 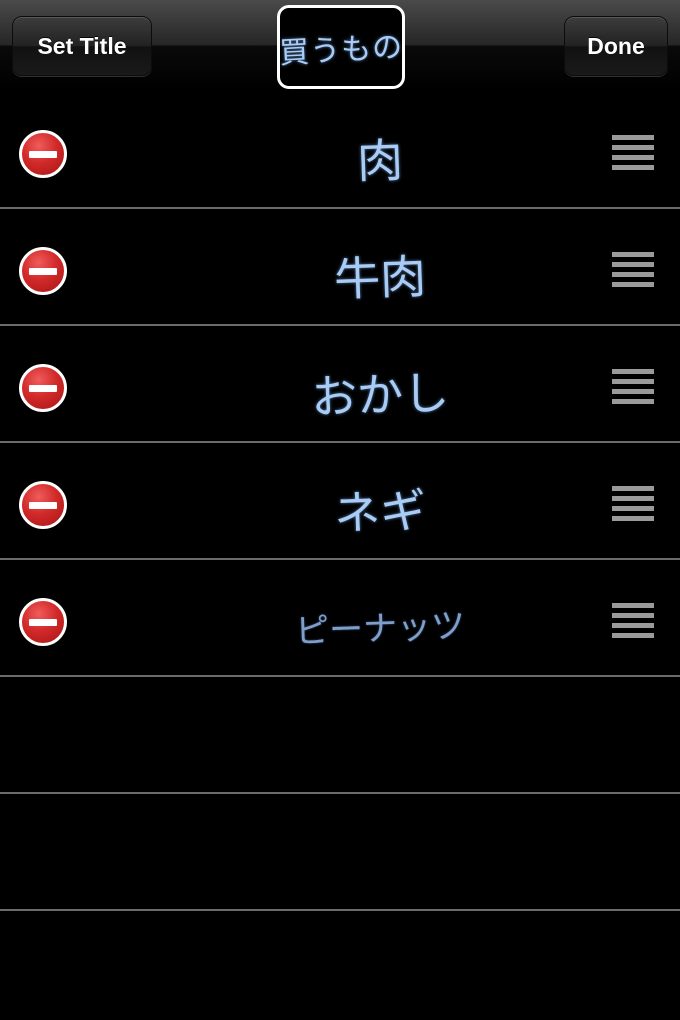 I want to click on list-item-text: おかし, so click(x=380, y=394).